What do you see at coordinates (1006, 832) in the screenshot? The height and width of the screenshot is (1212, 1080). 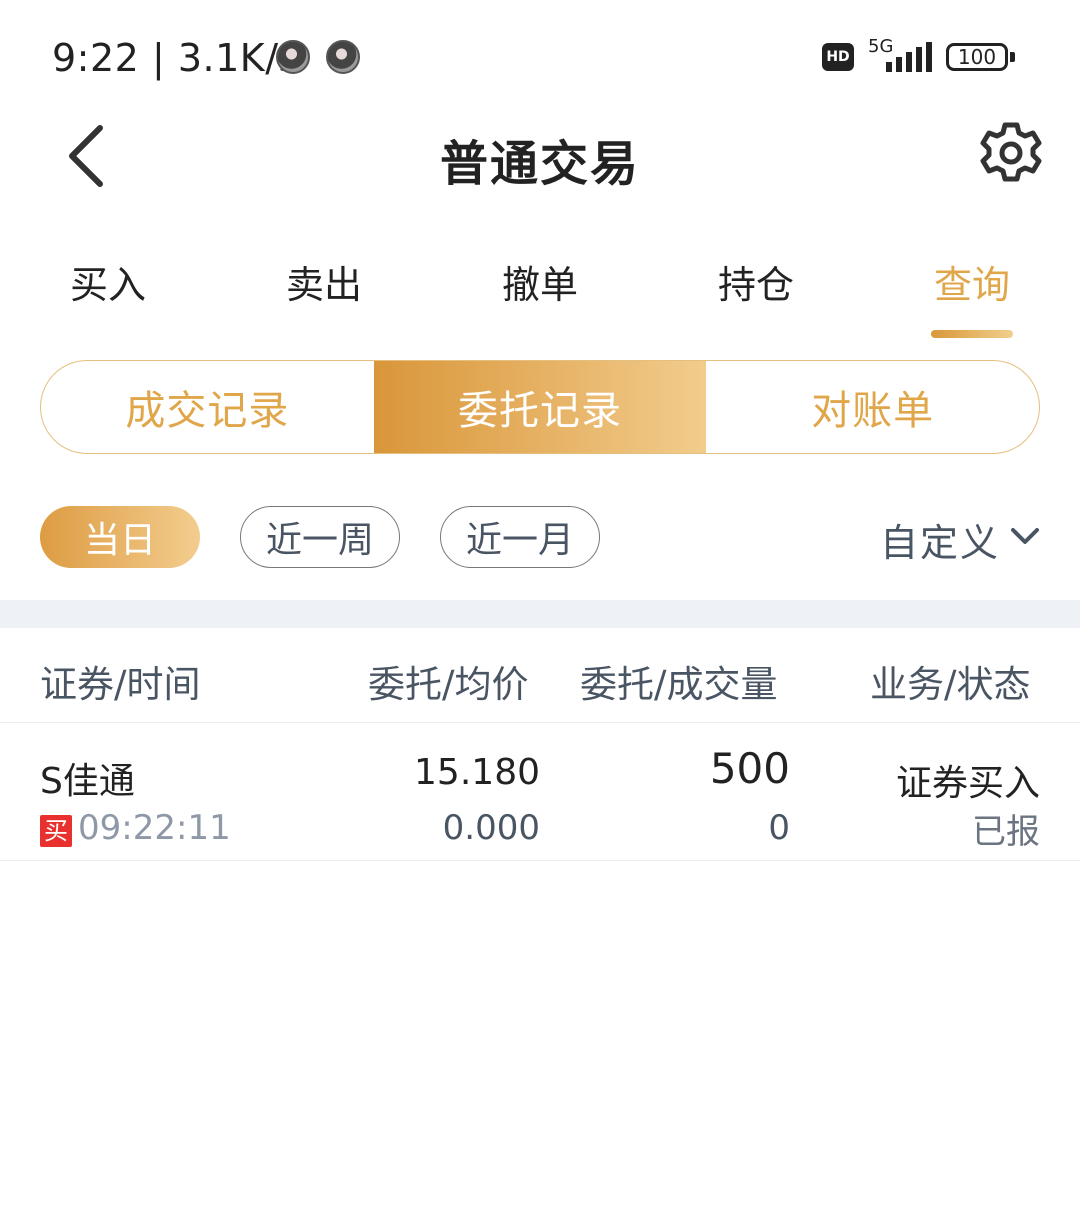 I see `order-state: 已报` at bounding box center [1006, 832].